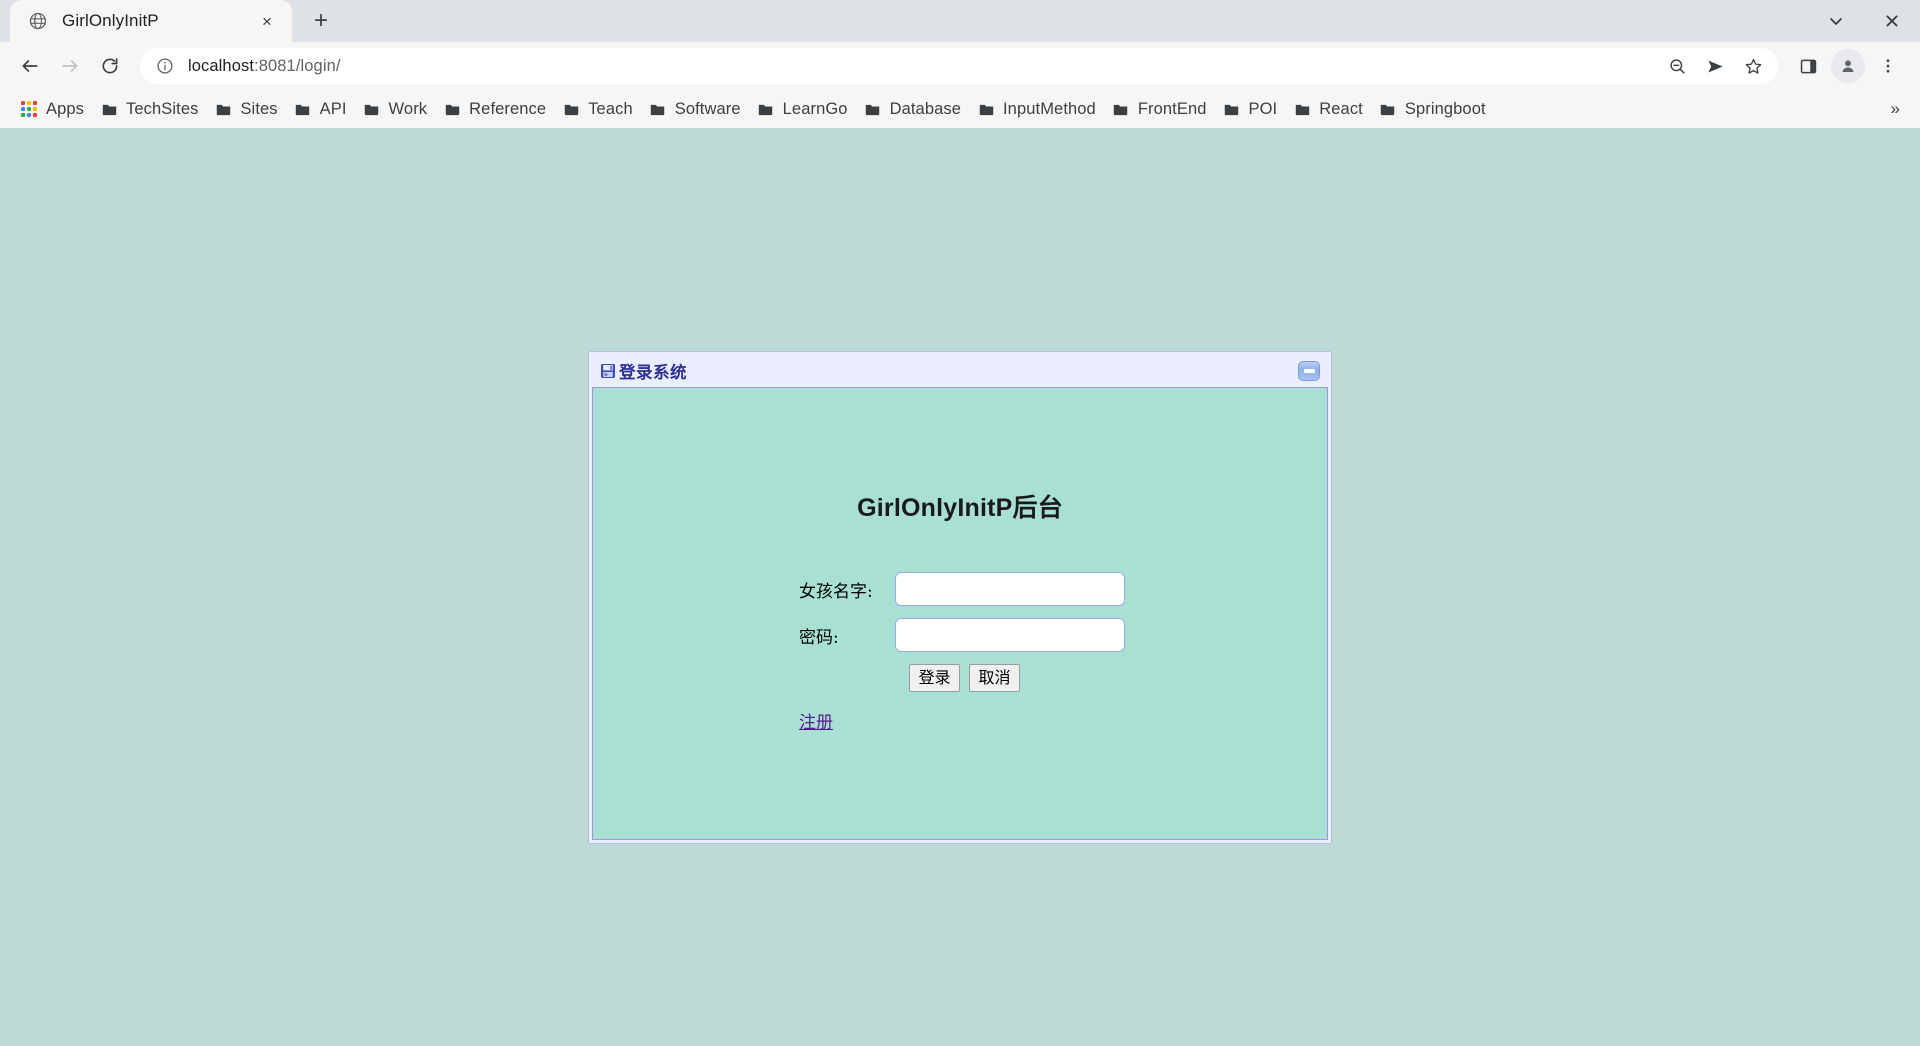  Describe the element at coordinates (1445, 108) in the screenshot. I see `bookmark-label: Springboot` at that location.